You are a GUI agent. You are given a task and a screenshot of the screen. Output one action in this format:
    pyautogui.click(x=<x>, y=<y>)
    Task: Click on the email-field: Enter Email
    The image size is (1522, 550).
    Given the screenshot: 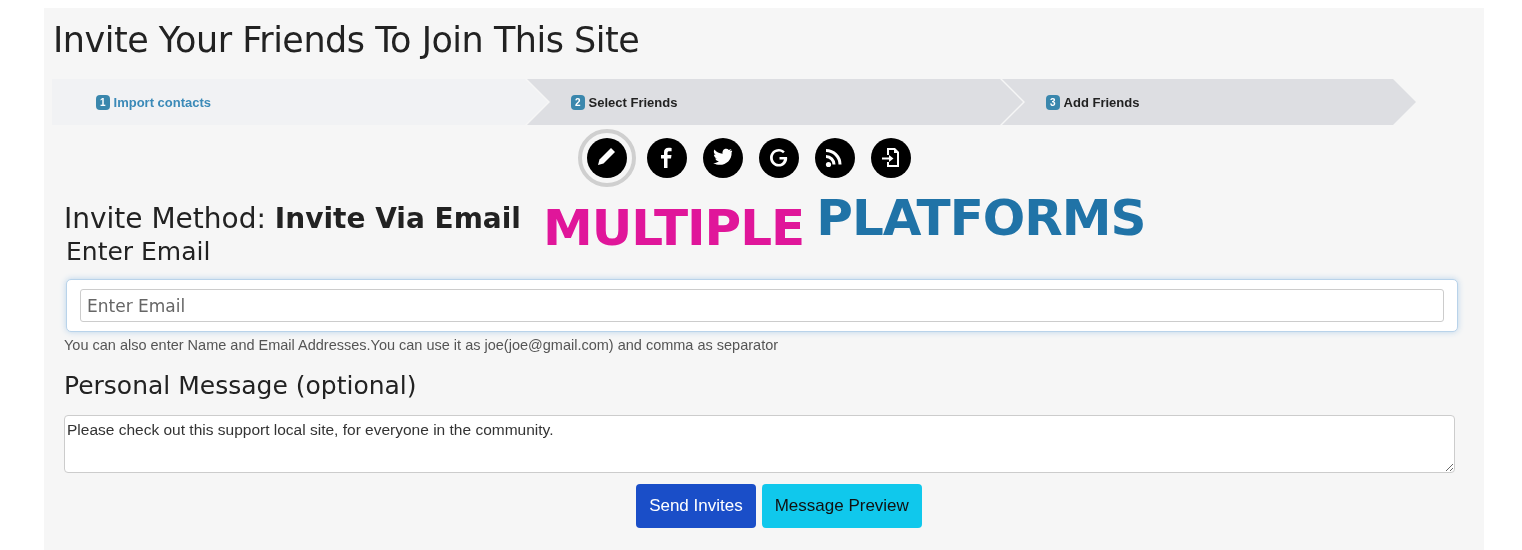 What is the action you would take?
    pyautogui.click(x=762, y=305)
    